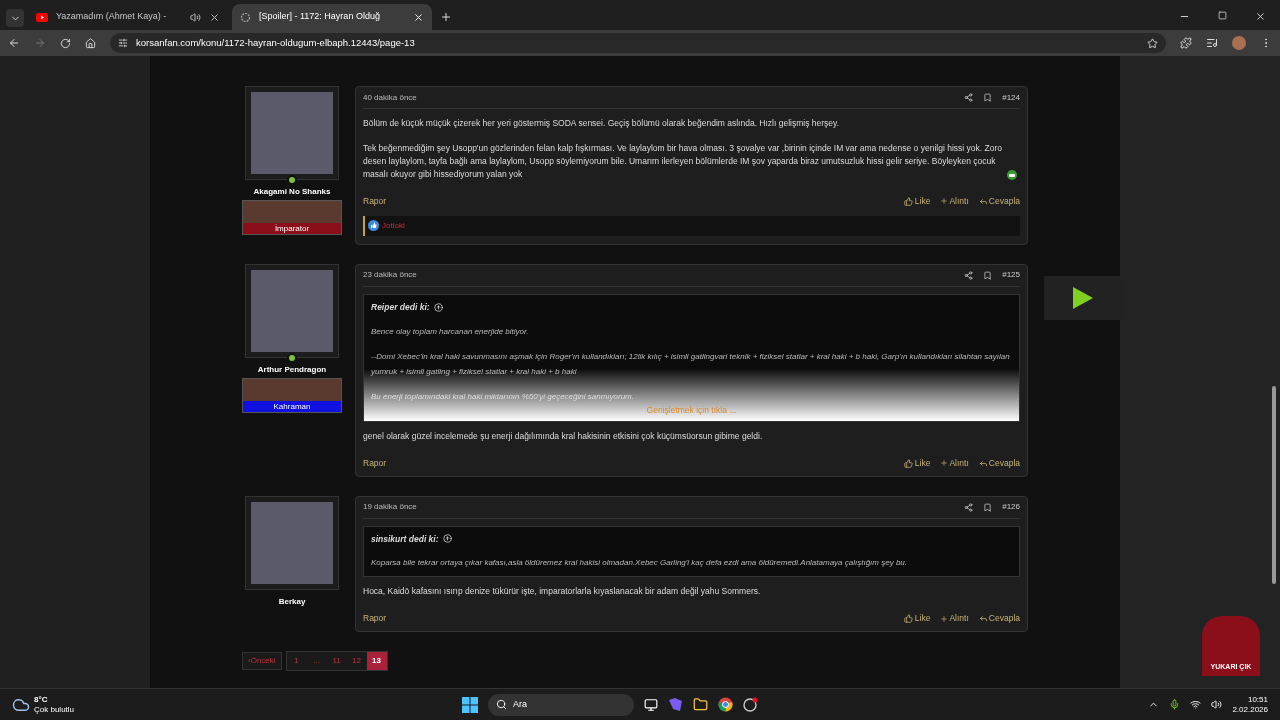 The height and width of the screenshot is (720, 1280). What do you see at coordinates (123, 43) in the screenshot?
I see `site-settings-icon` at bounding box center [123, 43].